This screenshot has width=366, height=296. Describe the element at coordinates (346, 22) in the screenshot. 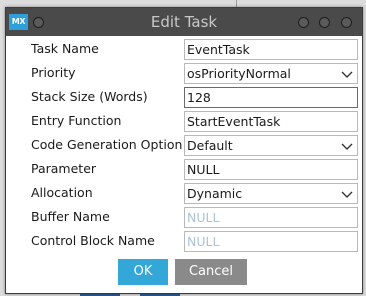

I see `close-button` at that location.